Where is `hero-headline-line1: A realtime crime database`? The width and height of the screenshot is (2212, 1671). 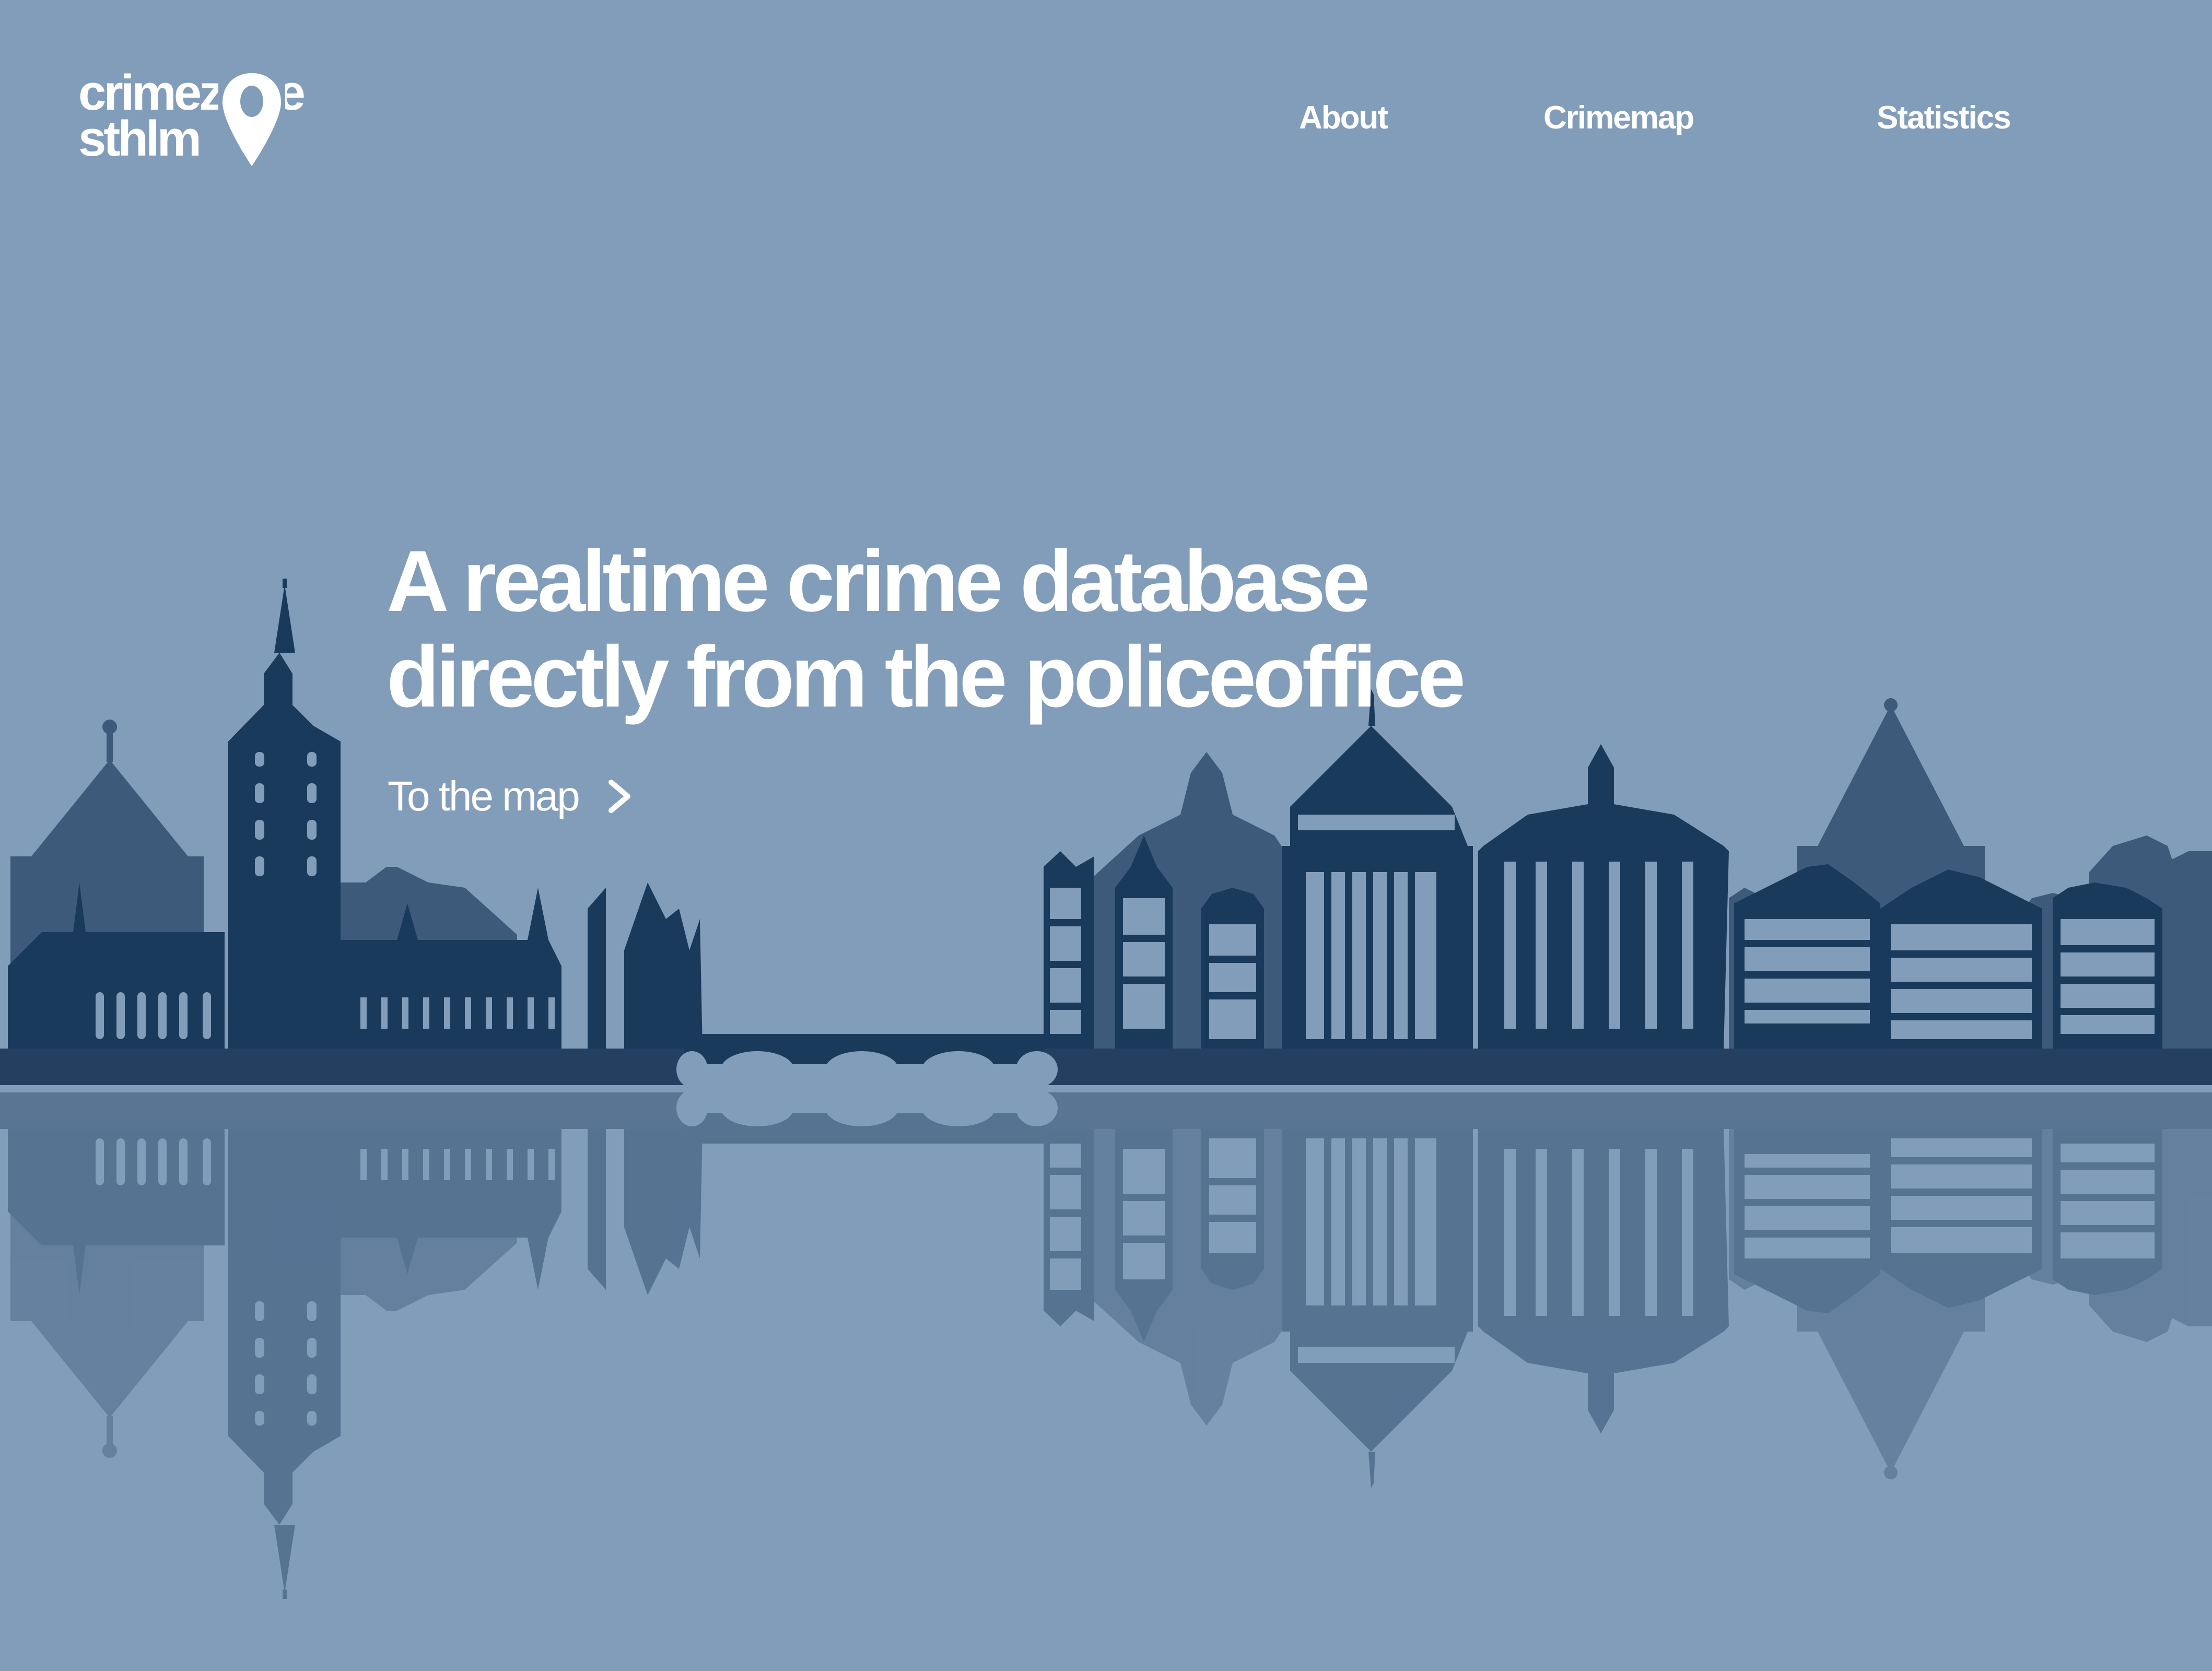
hero-headline-line1: A realtime crime database is located at coordinates (878, 582).